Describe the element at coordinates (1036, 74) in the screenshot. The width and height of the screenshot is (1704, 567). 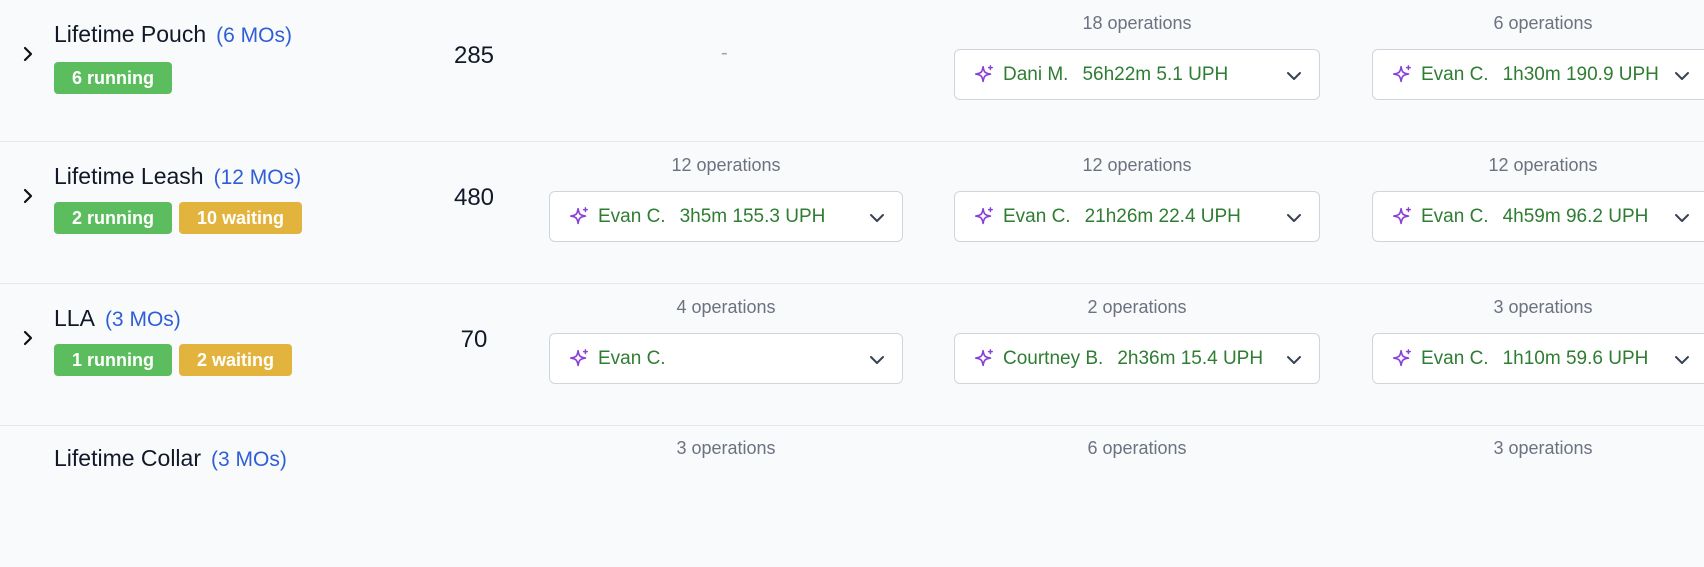
I see `assignee-name: Dani M.` at that location.